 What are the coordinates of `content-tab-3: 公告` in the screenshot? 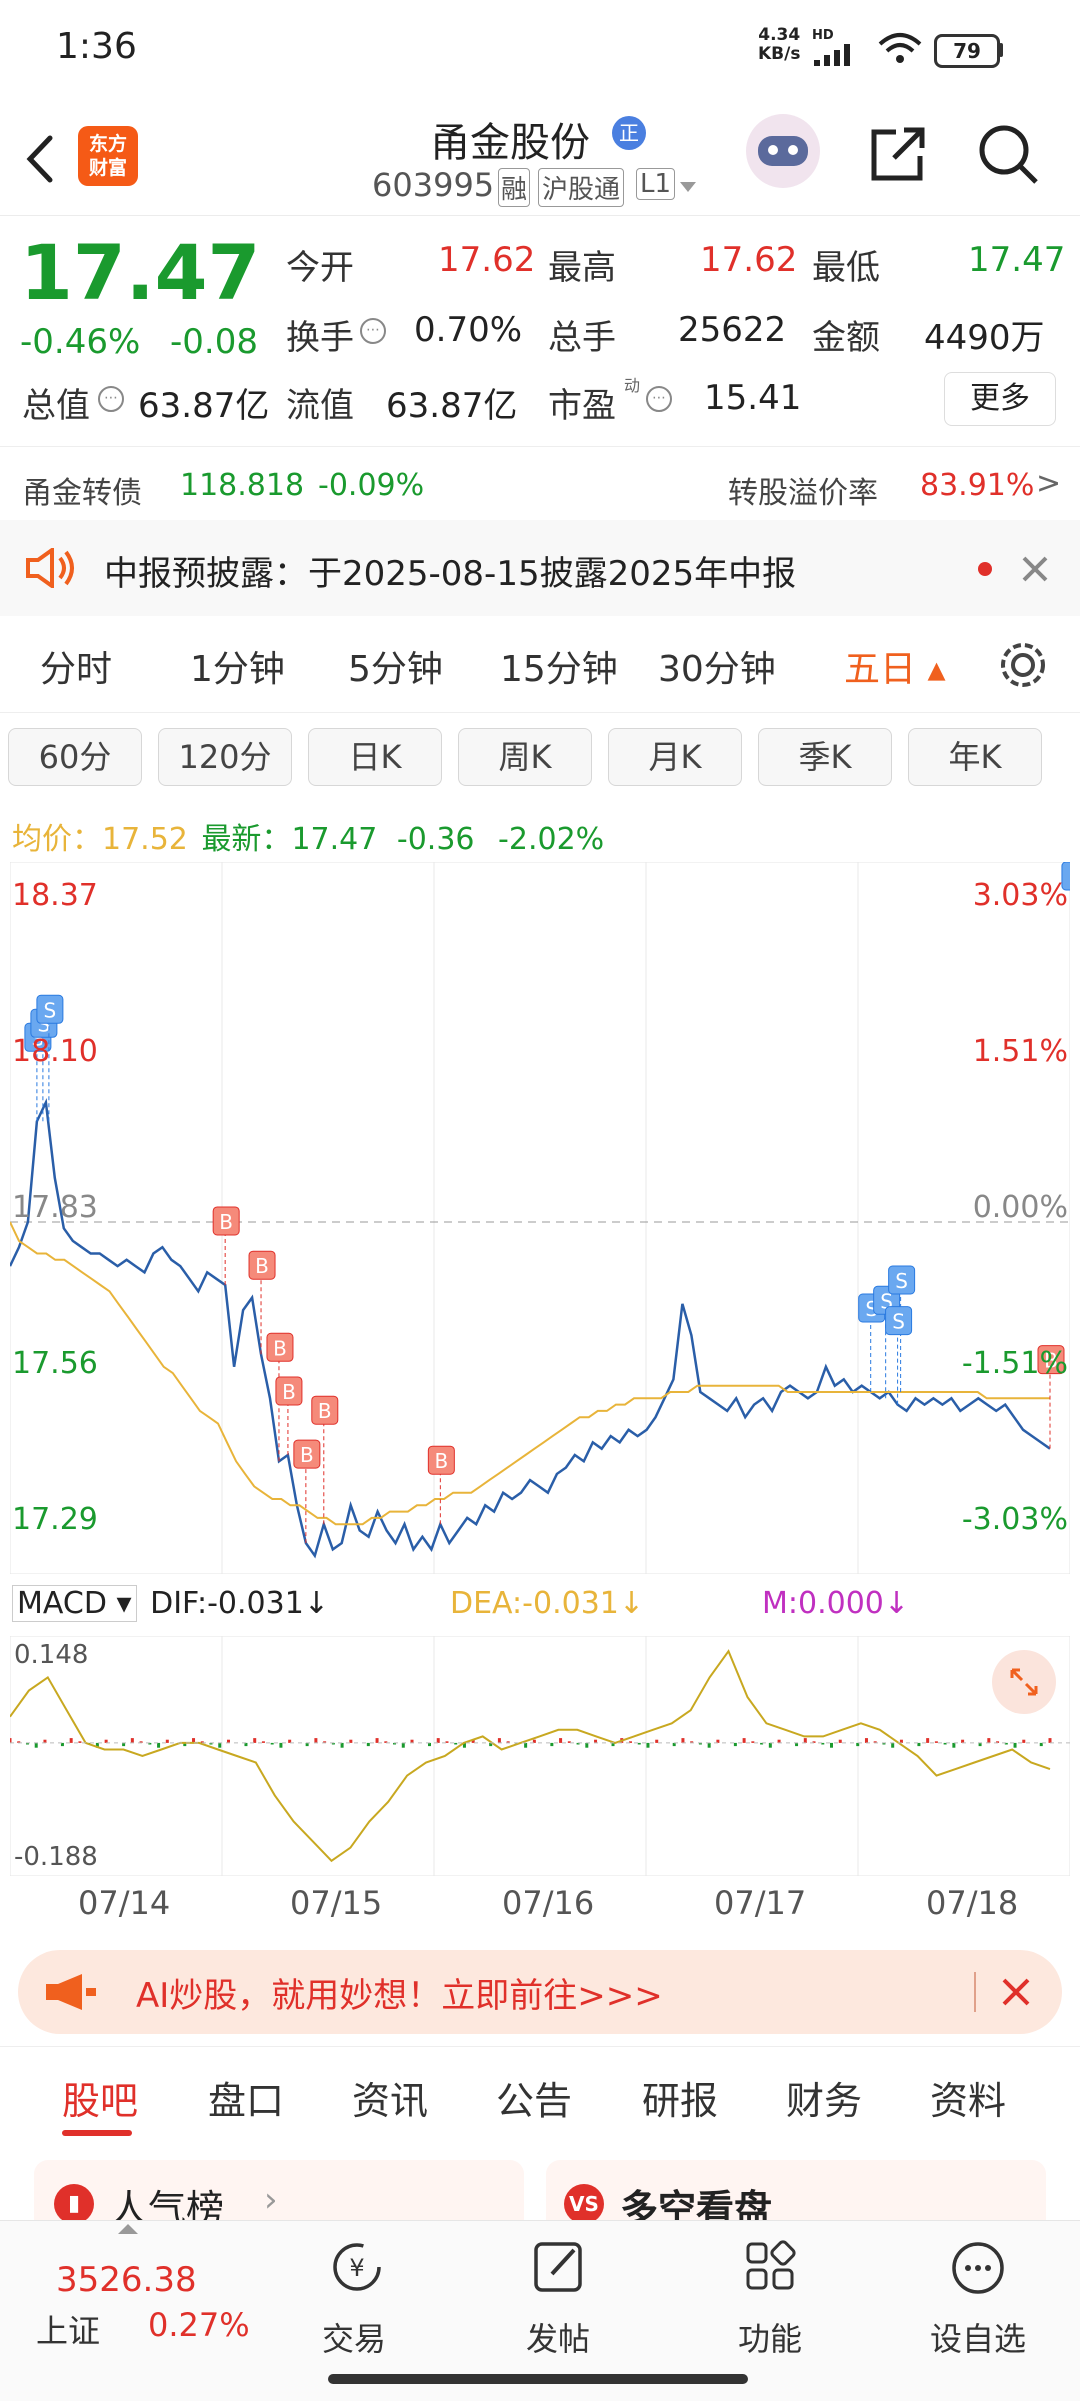 It's located at (534, 2097).